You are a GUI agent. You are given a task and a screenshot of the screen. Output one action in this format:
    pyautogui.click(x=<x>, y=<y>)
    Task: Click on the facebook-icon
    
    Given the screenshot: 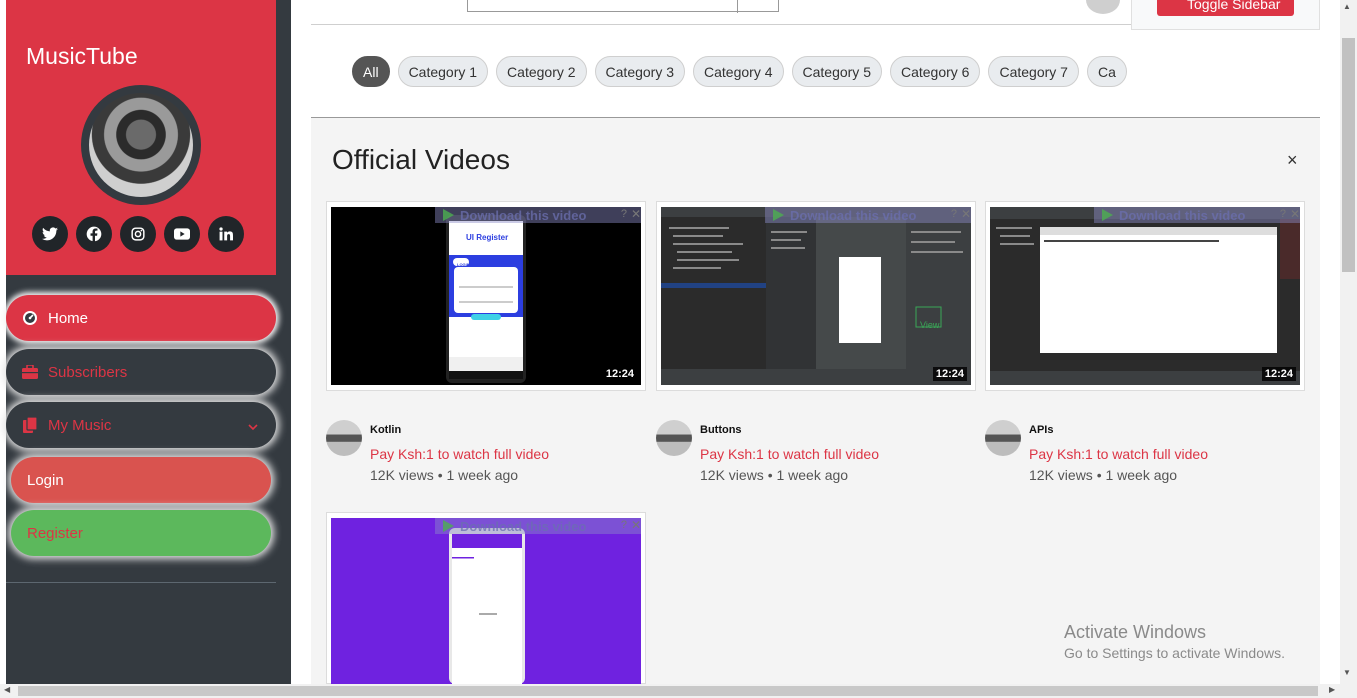 What is the action you would take?
    pyautogui.click(x=94, y=234)
    